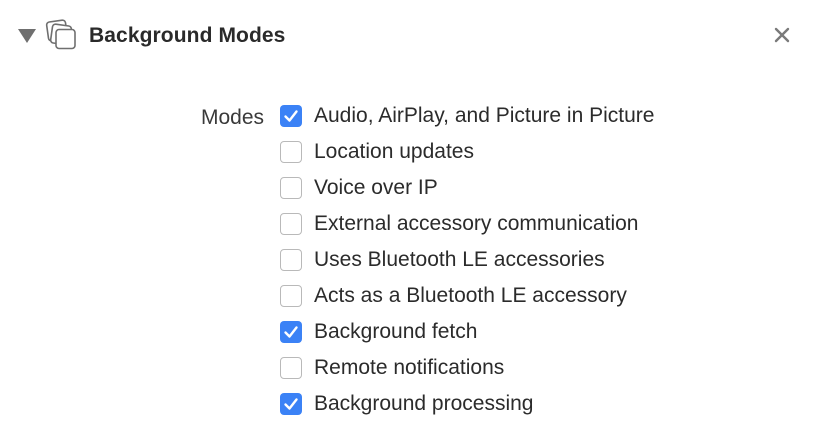  I want to click on mode-option-external-accessory: External accessory communication, so click(540, 226).